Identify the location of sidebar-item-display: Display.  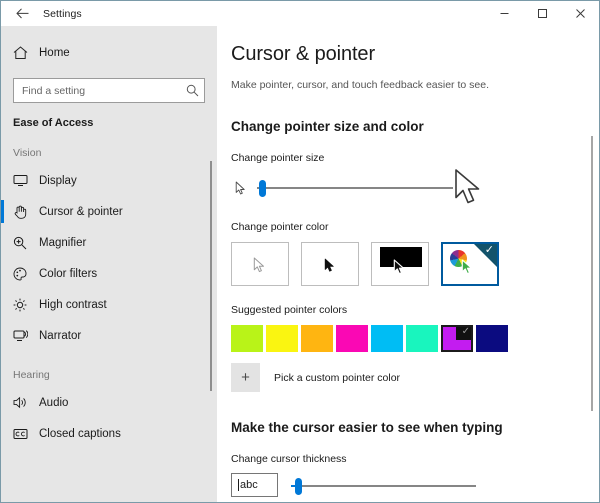
(109, 180).